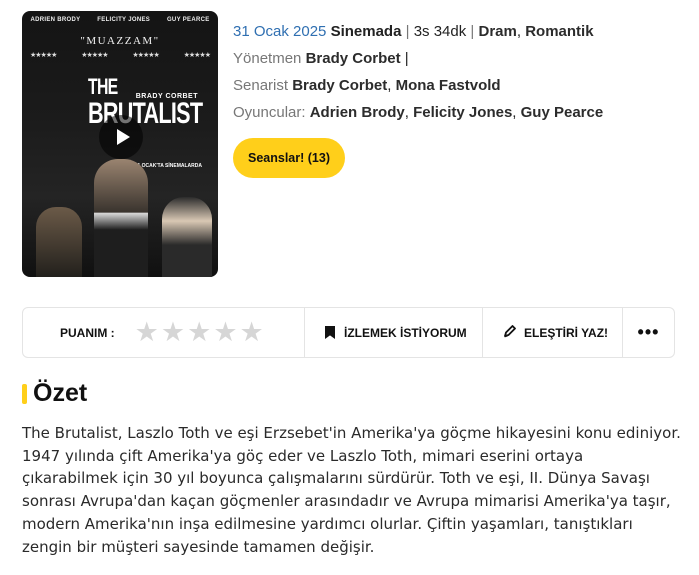 The width and height of the screenshot is (699, 575). Describe the element at coordinates (188, 20) in the screenshot. I see `poster-actor: GUY PEARCE` at that location.